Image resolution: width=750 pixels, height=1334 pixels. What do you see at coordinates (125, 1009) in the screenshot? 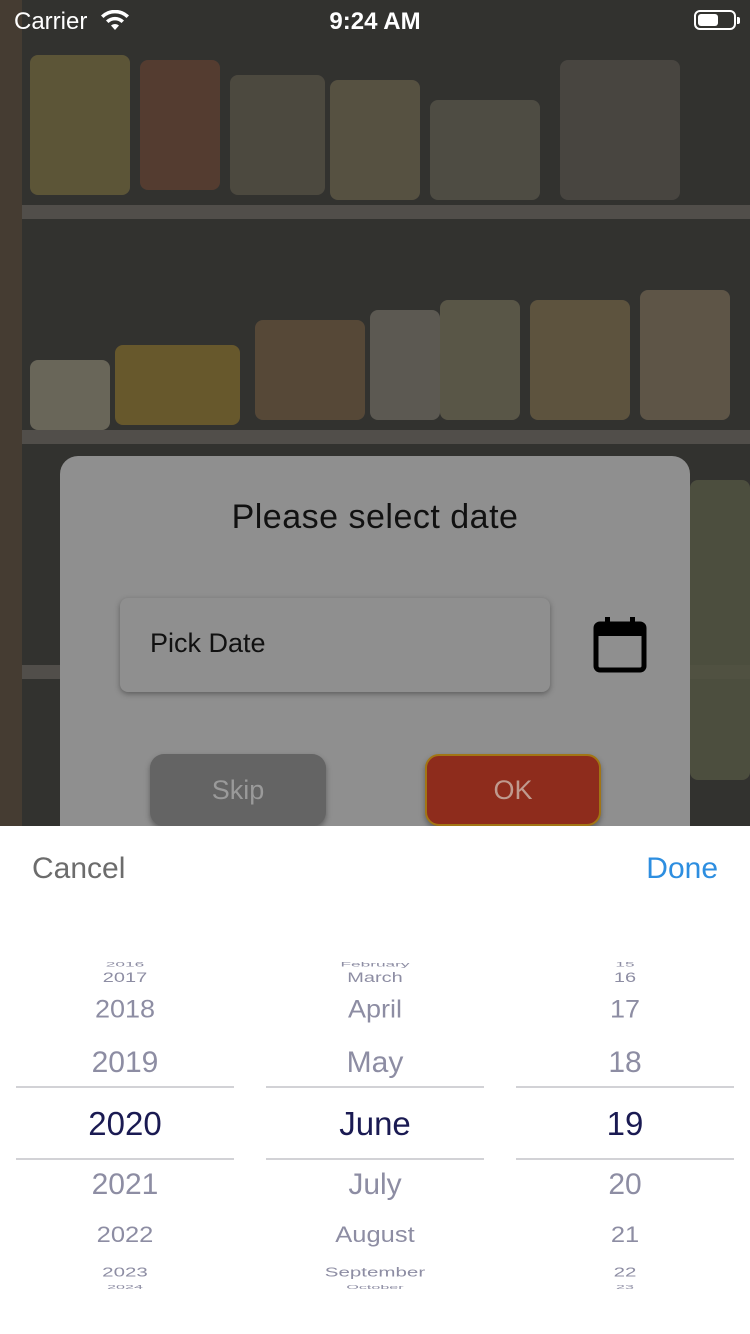
I see `year-option: 2018` at bounding box center [125, 1009].